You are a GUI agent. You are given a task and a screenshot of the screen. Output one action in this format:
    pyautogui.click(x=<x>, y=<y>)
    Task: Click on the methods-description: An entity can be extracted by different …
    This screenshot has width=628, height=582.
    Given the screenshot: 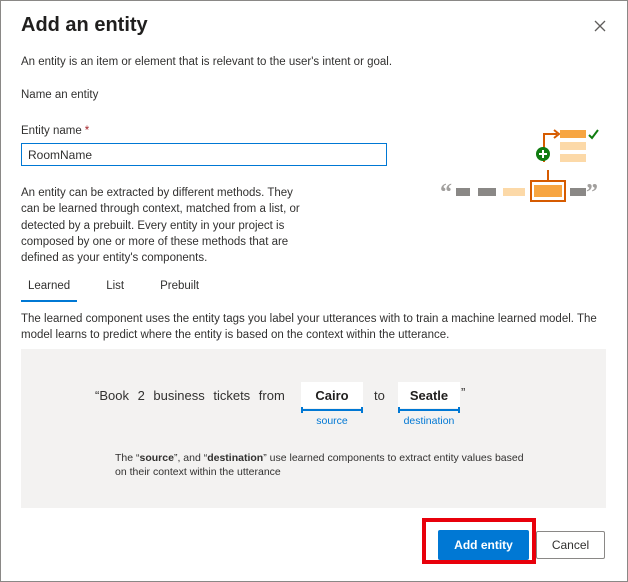 What is the action you would take?
    pyautogui.click(x=160, y=226)
    